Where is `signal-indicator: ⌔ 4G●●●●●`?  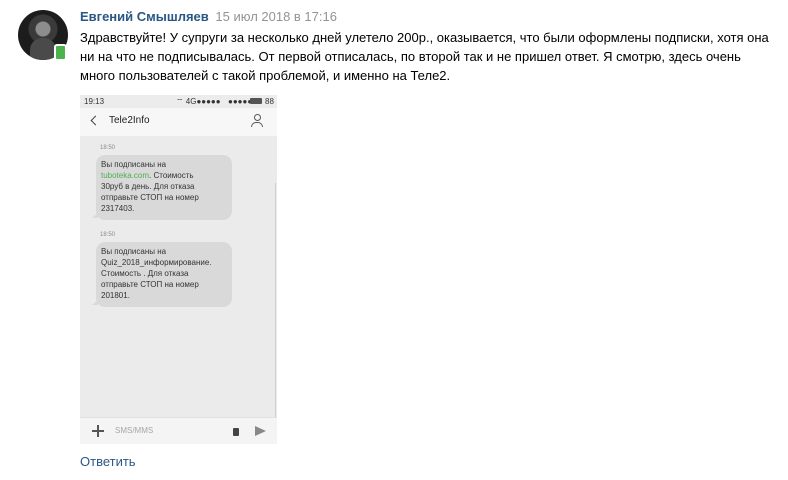 signal-indicator: ⌔ 4G●●●●● is located at coordinates (198, 101).